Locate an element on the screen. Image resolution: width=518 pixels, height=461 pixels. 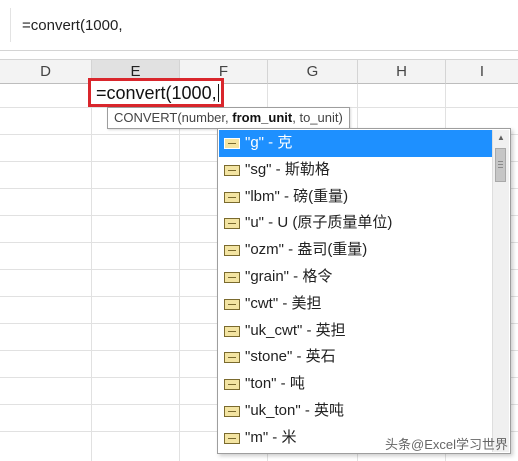
unit-option: "u" - U (原子质量单位) is located at coordinates (356, 223).